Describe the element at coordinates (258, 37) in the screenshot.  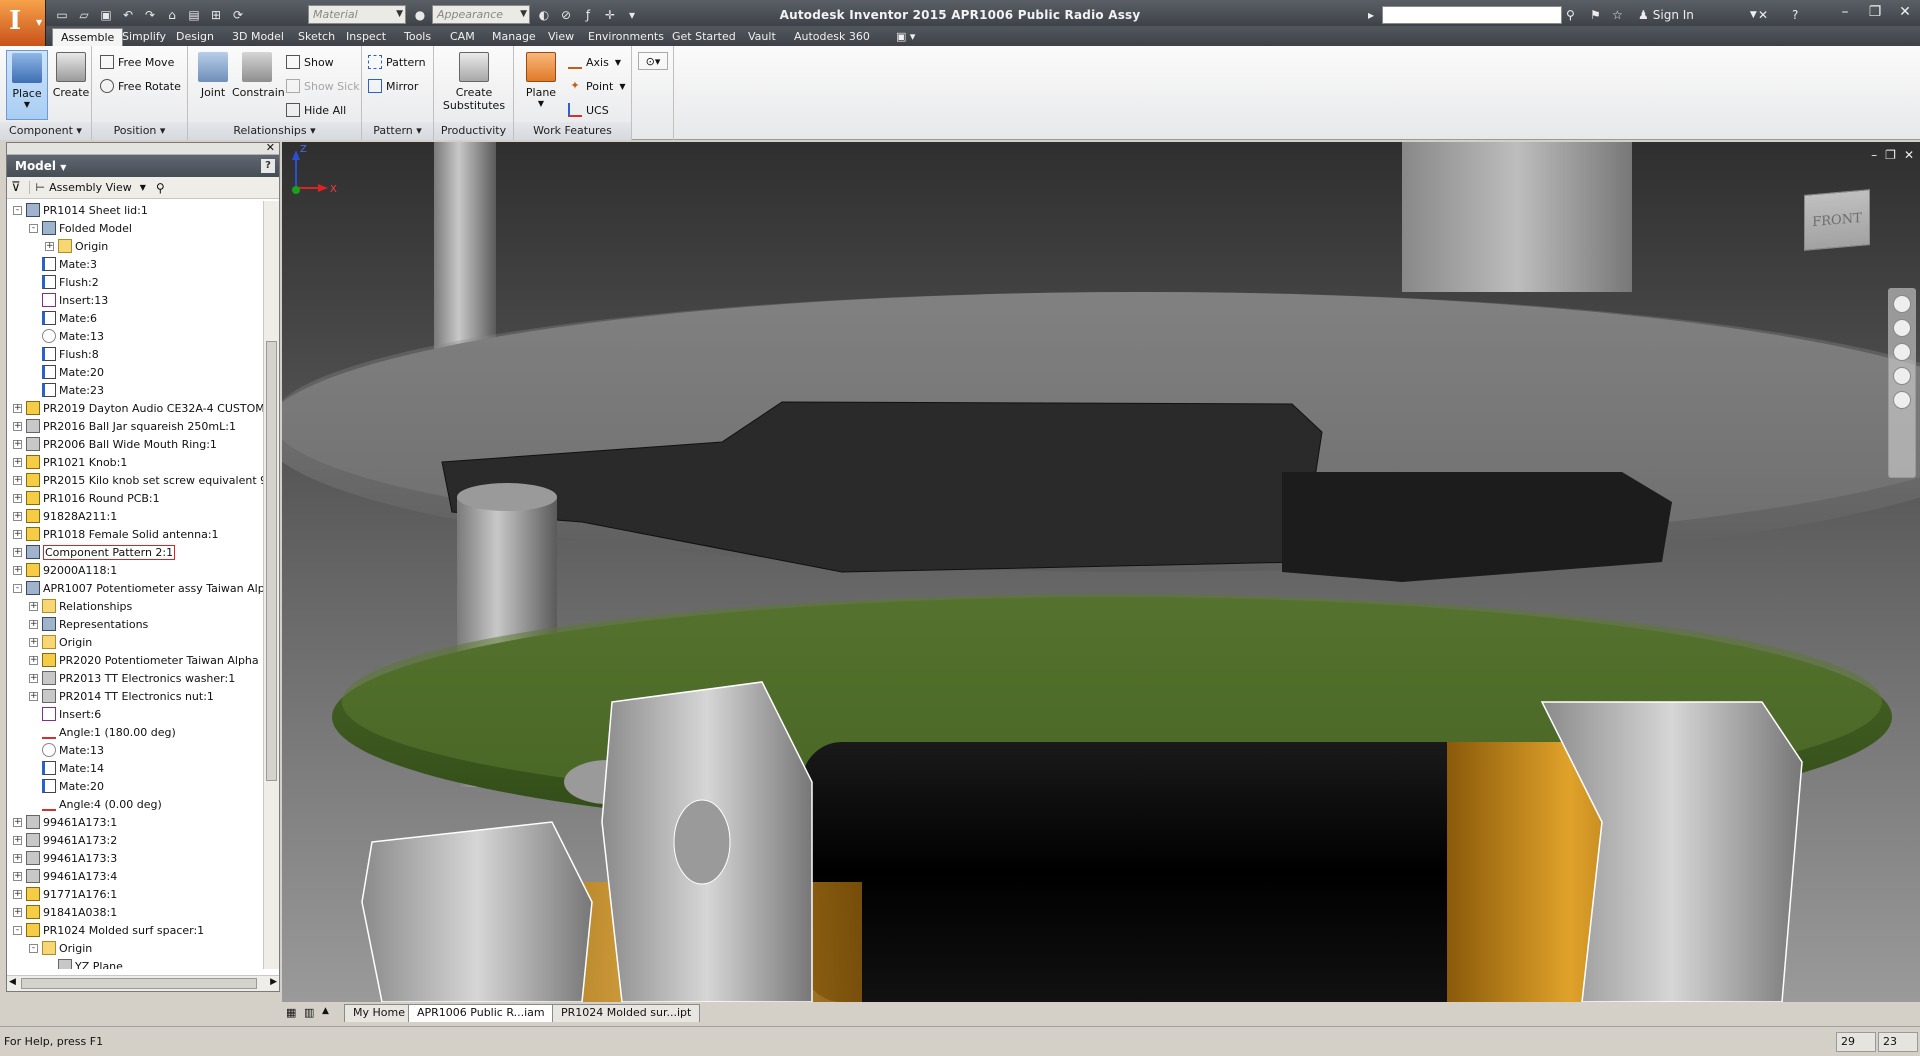
I see `ribbon-tab-3d-model: 3D Model` at that location.